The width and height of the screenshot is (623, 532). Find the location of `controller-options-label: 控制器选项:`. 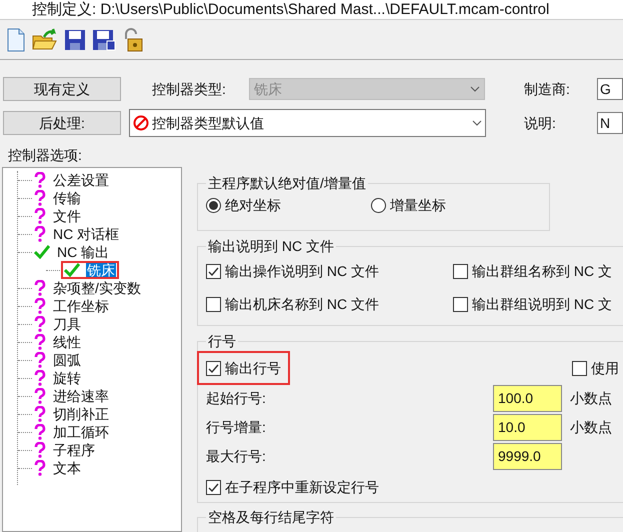

controller-options-label: 控制器选项: is located at coordinates (45, 155).